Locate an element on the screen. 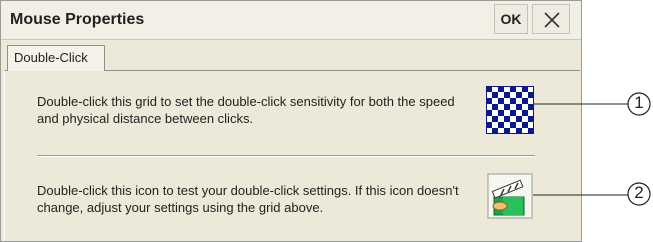  tab-double-click: Double-Click is located at coordinates (56, 58).